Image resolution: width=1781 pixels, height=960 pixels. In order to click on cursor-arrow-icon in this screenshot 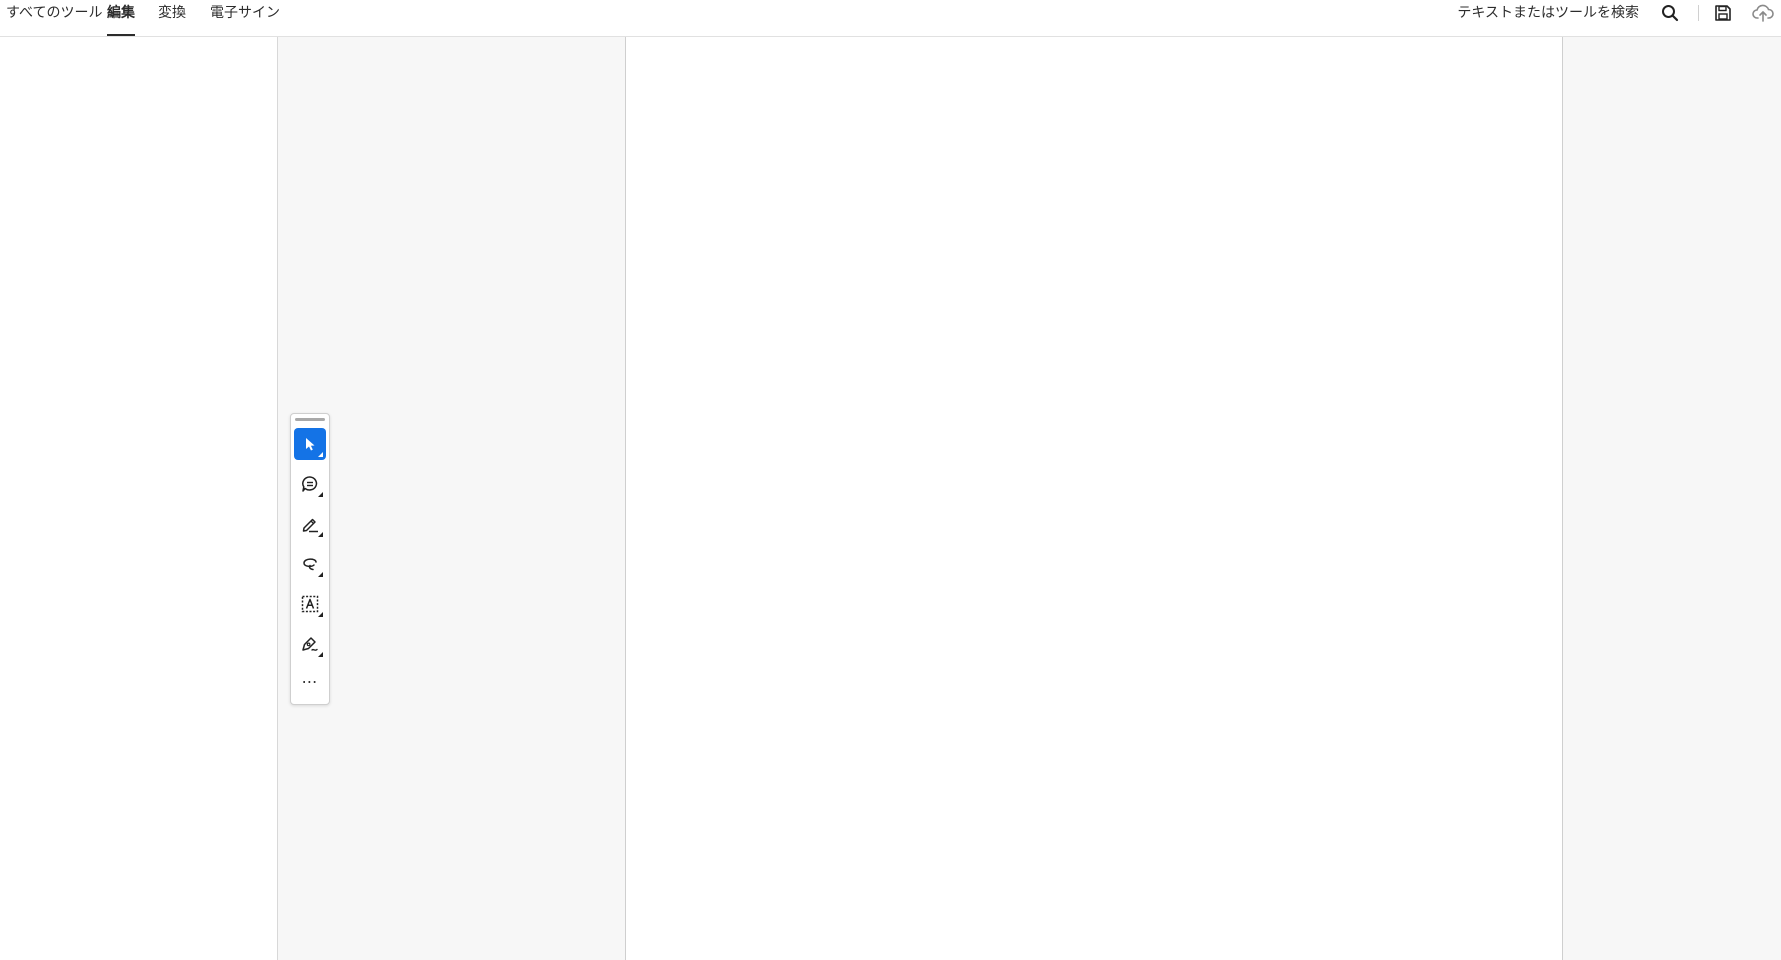, I will do `click(310, 444)`.